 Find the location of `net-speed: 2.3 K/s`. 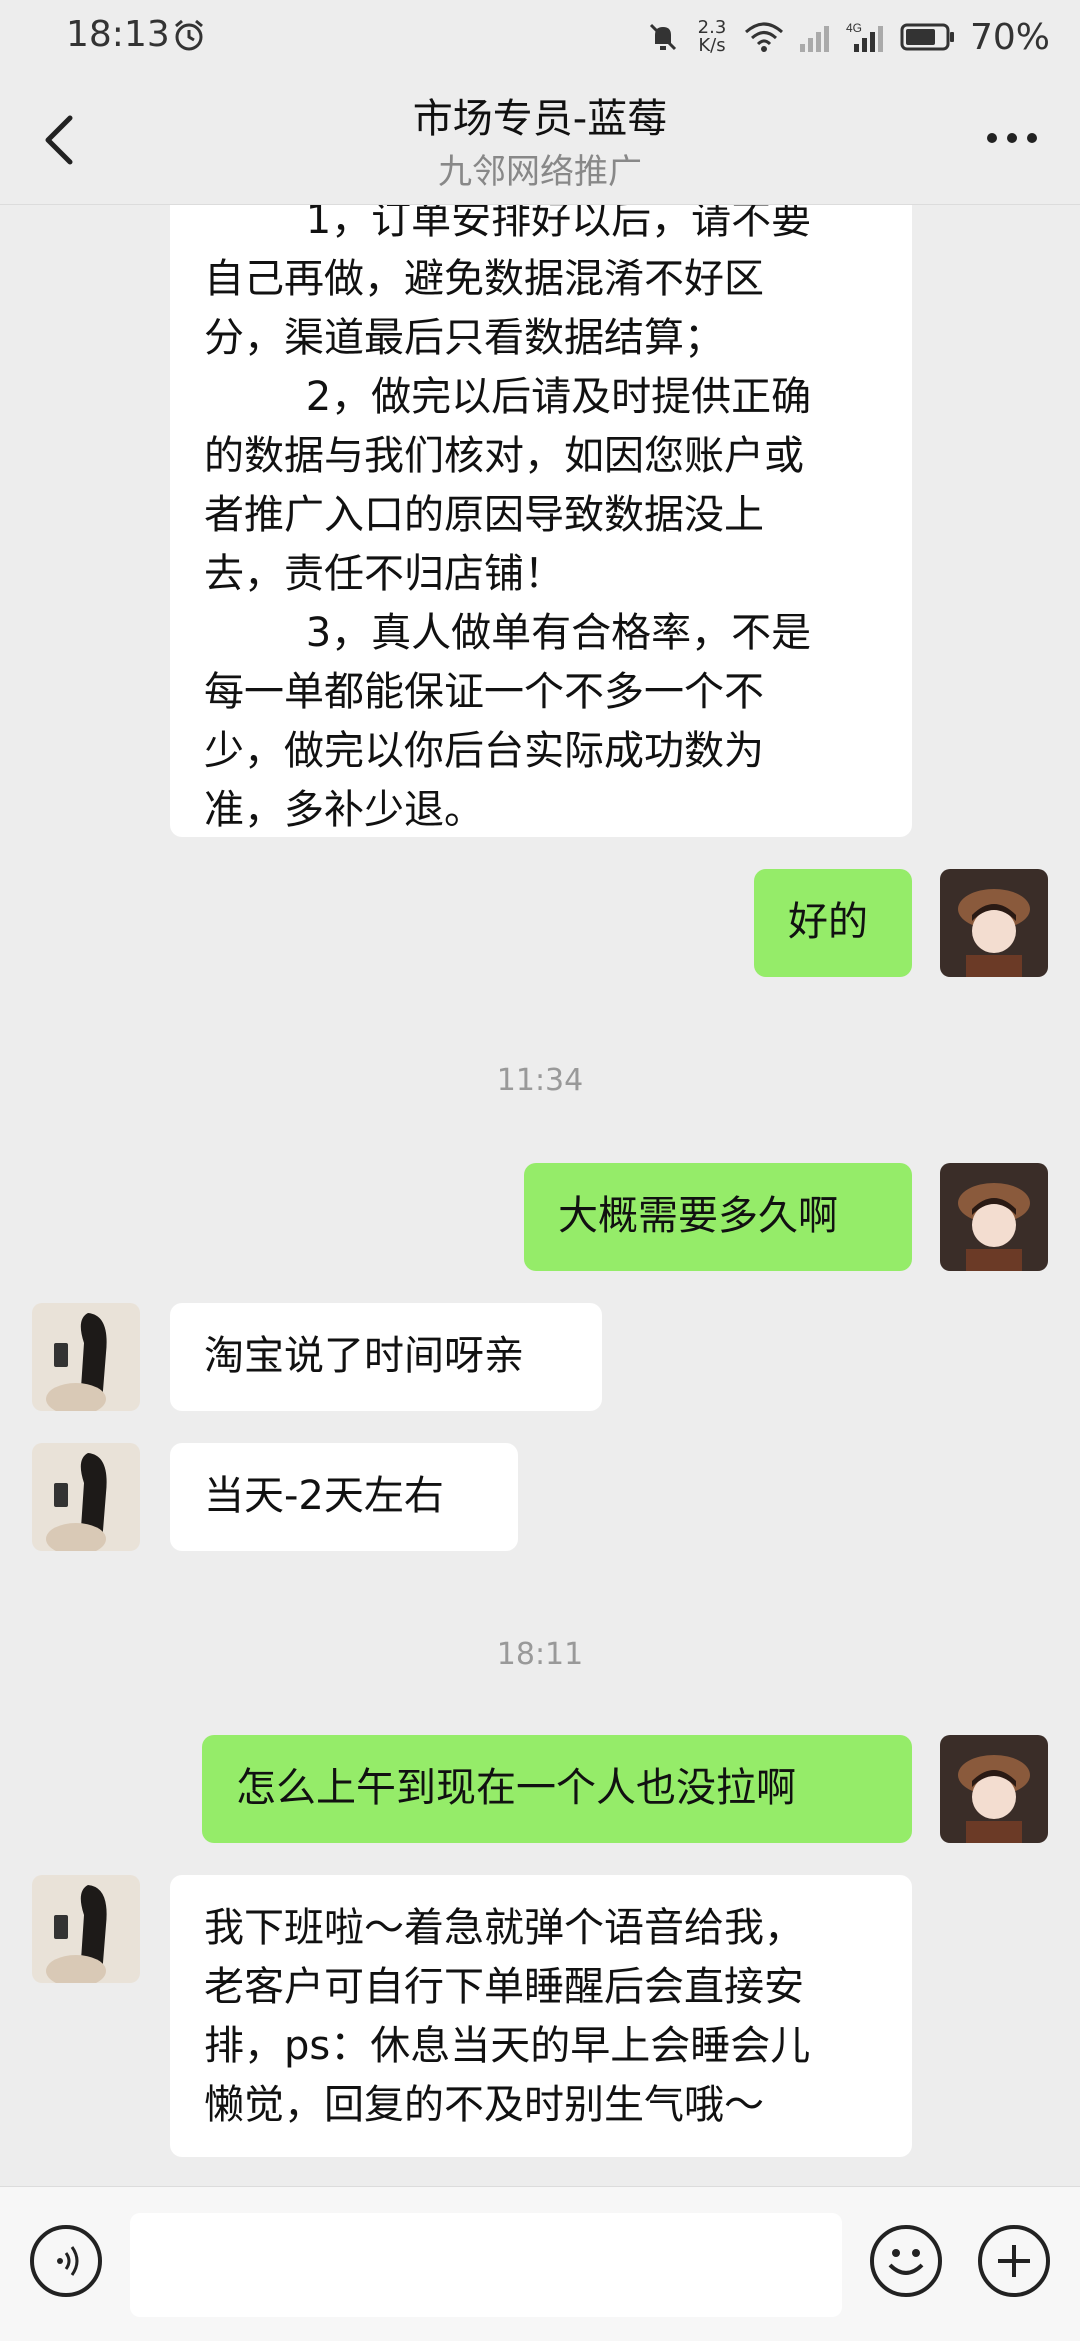

net-speed: 2.3 K/s is located at coordinates (712, 37).